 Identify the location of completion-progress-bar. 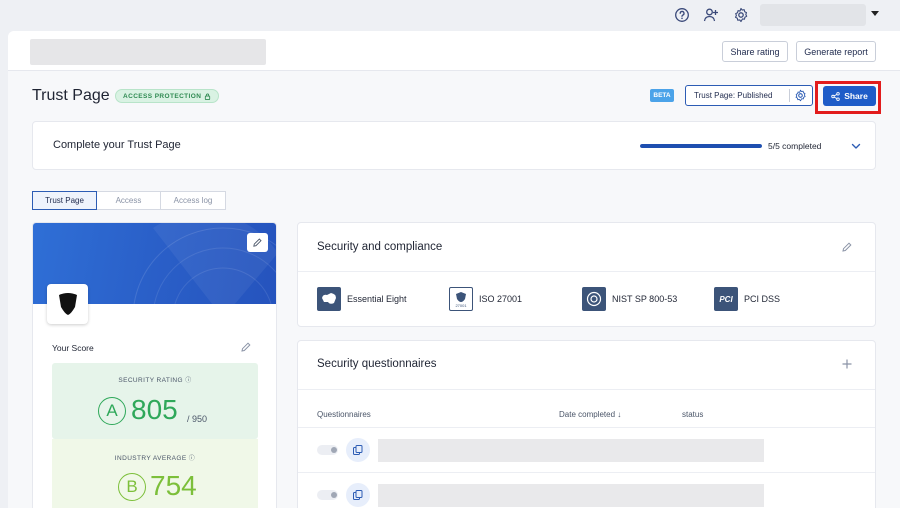
(701, 146).